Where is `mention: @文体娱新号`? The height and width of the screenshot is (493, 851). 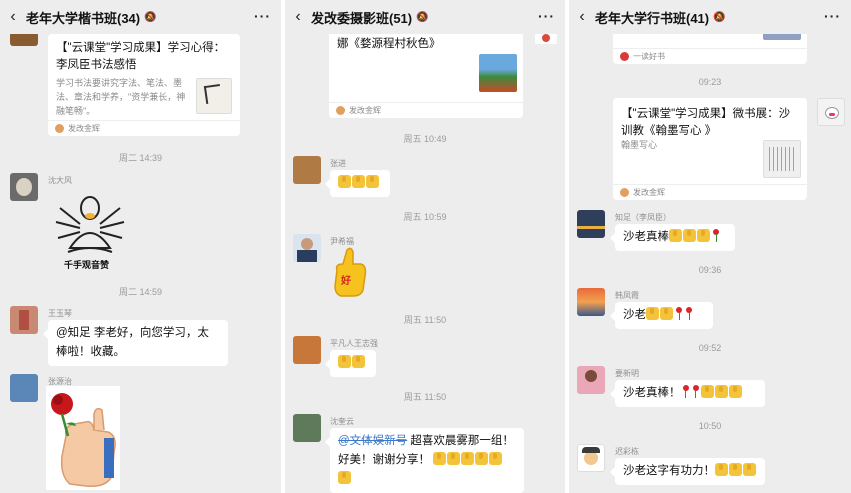
mention: @文体娱新号 is located at coordinates (372, 441).